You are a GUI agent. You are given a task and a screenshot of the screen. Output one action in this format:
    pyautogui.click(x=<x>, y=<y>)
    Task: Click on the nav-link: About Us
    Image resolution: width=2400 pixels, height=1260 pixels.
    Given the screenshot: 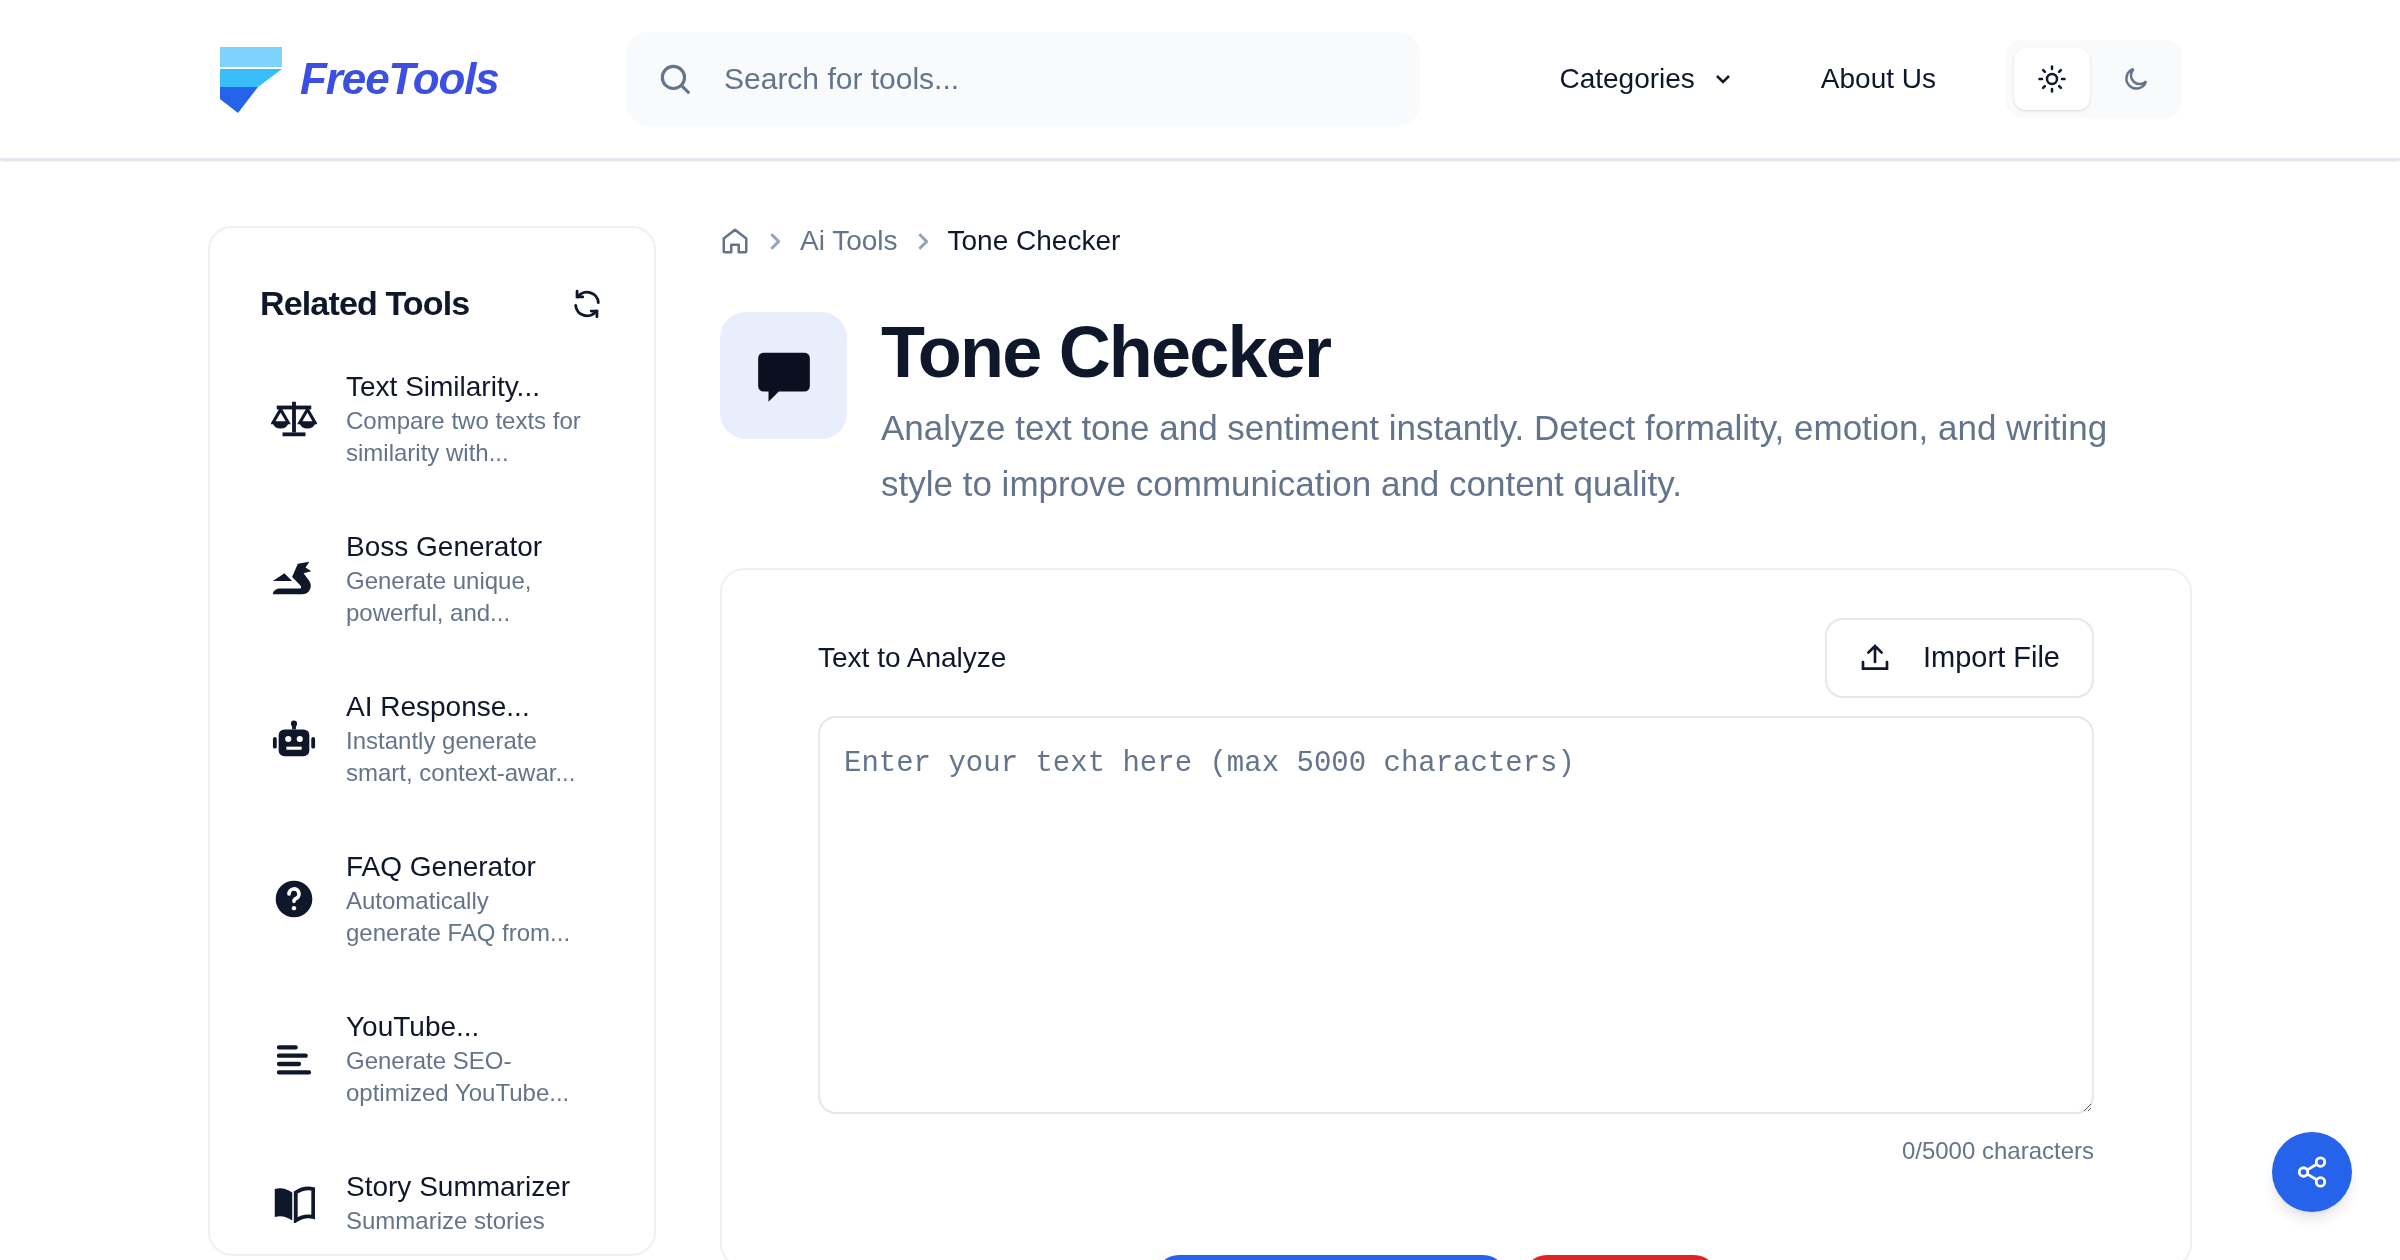 What is the action you would take?
    pyautogui.click(x=1878, y=79)
    